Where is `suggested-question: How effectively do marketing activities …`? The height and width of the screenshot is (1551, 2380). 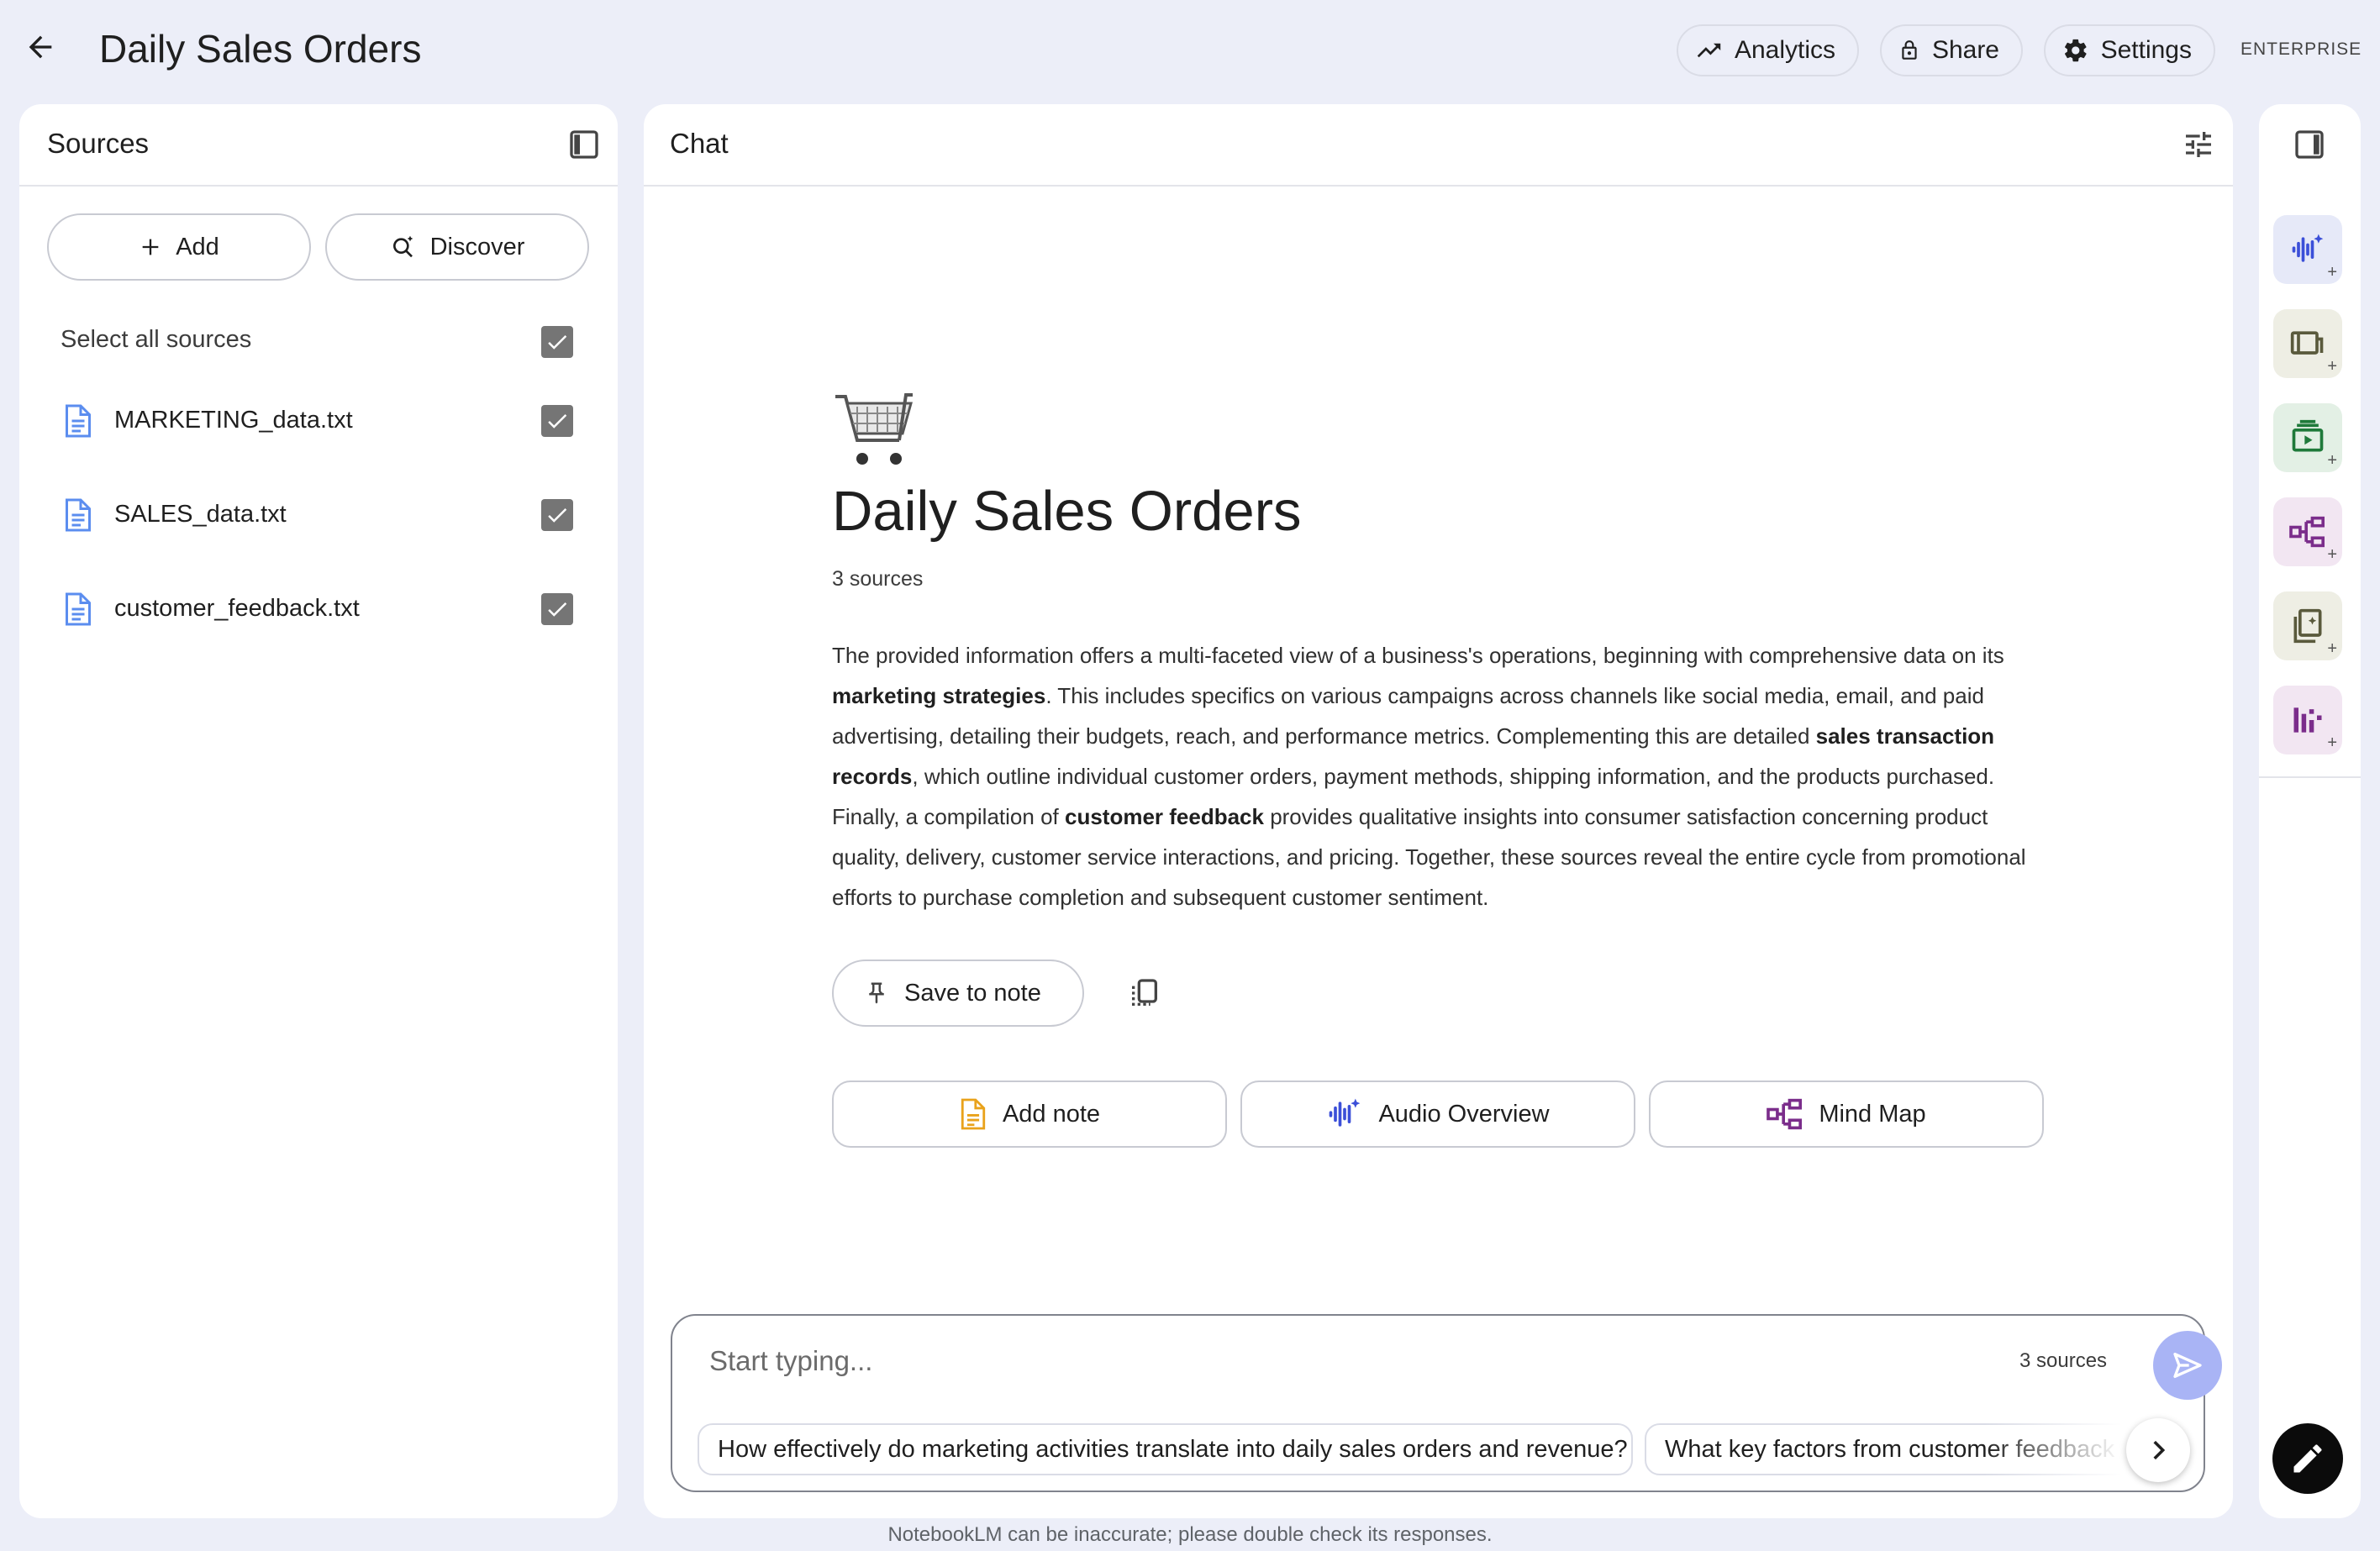
suggested-question: How effectively do marketing activities … is located at coordinates (1165, 1449).